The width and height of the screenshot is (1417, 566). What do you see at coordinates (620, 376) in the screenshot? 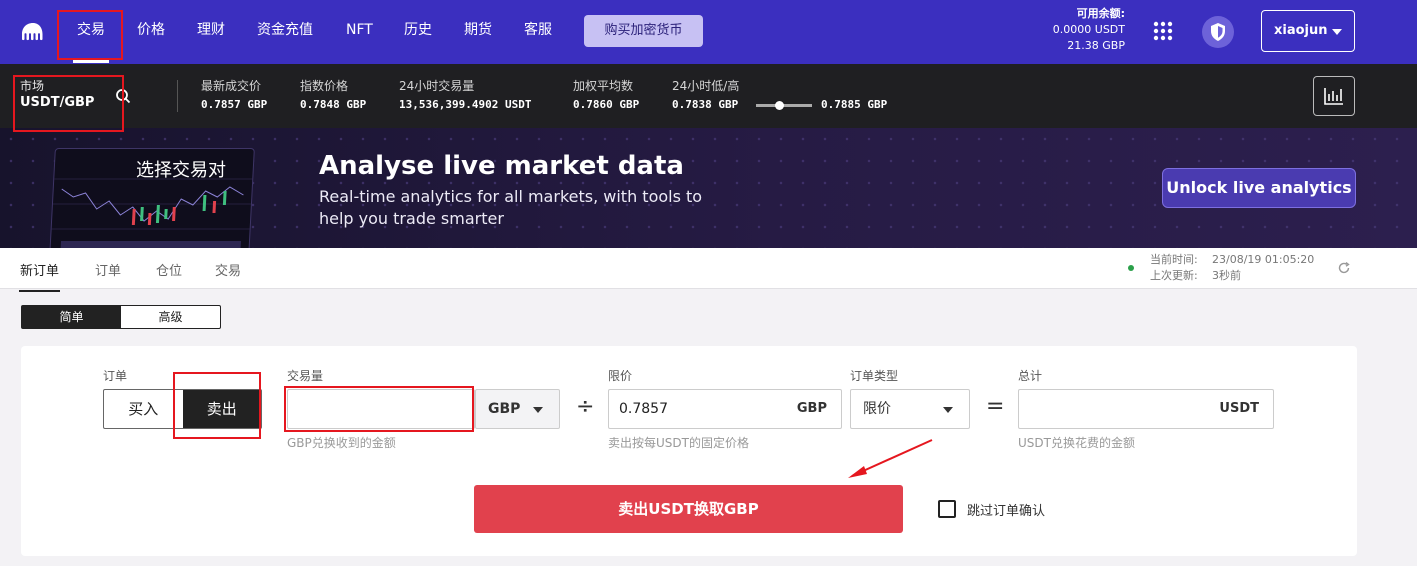
I see `limit-price-label: 限价` at bounding box center [620, 376].